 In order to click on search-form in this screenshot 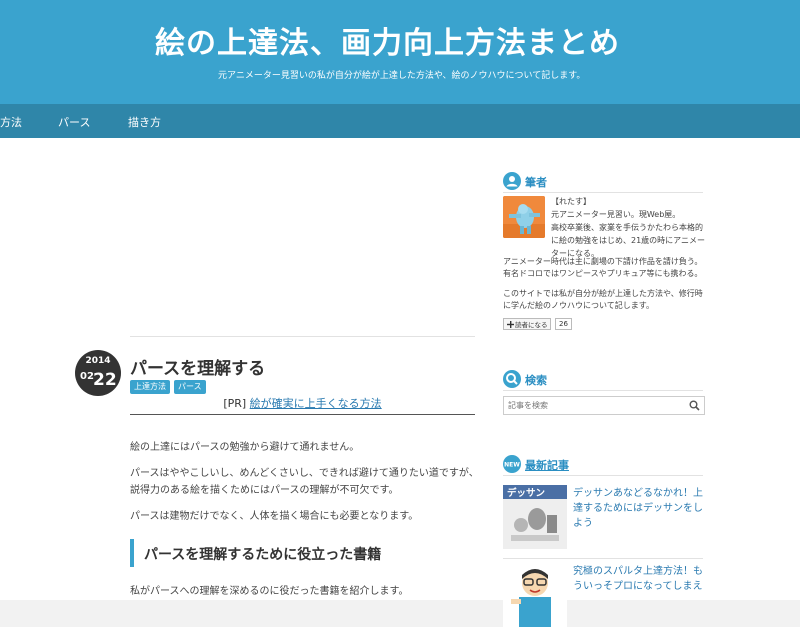, I will do `click(604, 405)`.